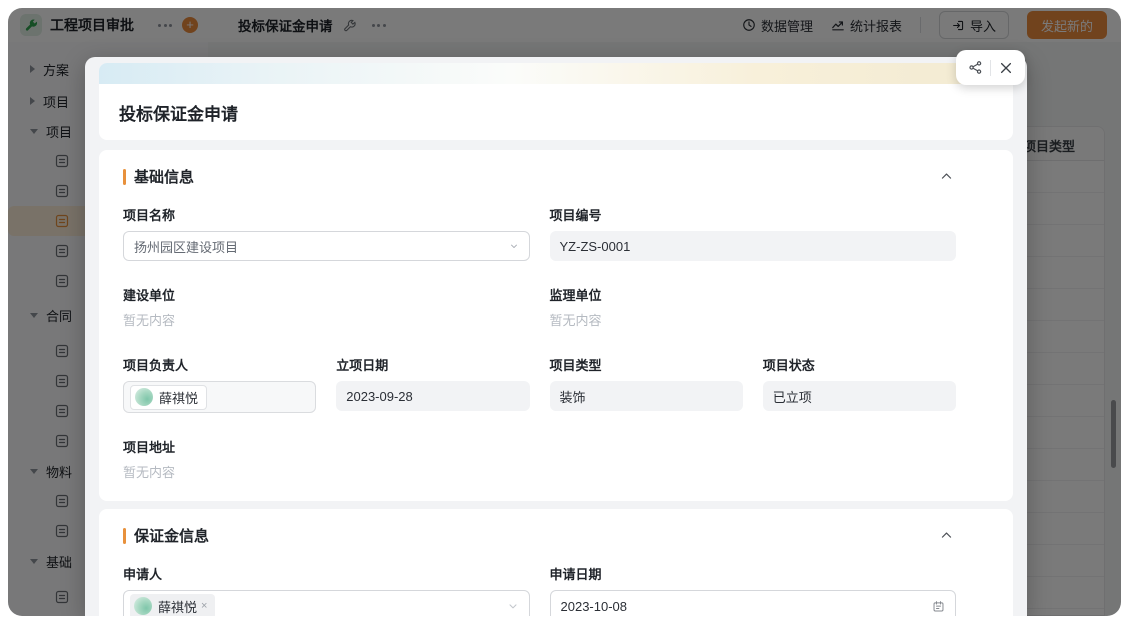 This screenshot has height=624, width=1129. What do you see at coordinates (433, 396) in the screenshot?
I see `start-date-value: 2023-09-28` at bounding box center [433, 396].